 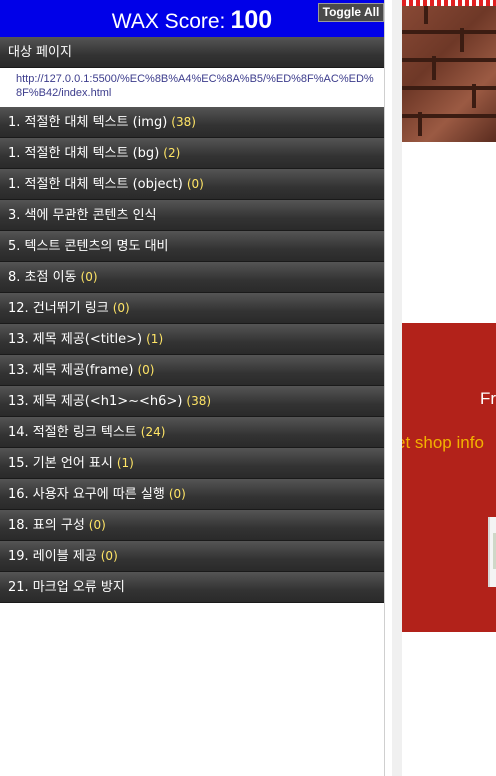 I want to click on check-item-label: 19. 레이블 제공, so click(x=52, y=556).